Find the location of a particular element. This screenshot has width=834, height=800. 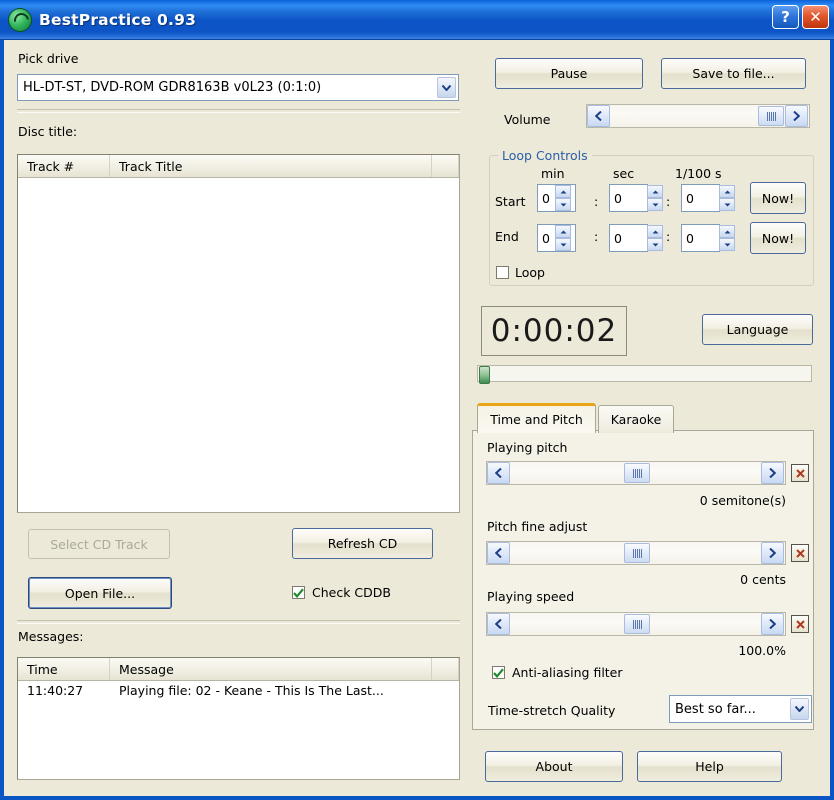

messages-label: Messages: is located at coordinates (51, 636).